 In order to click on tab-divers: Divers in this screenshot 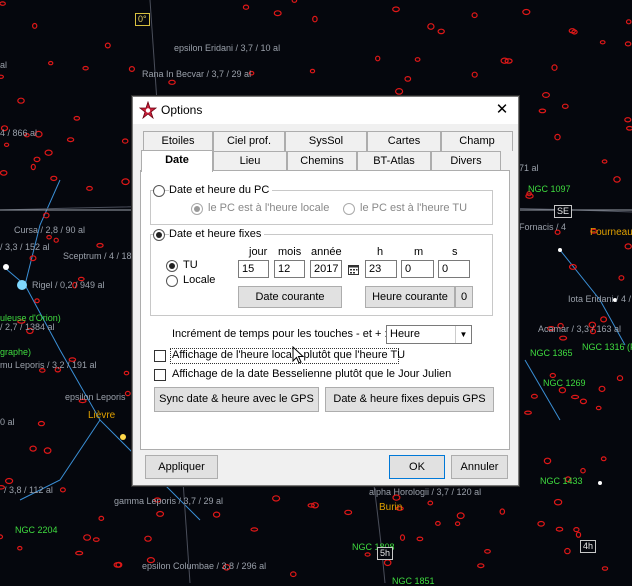, I will do `click(466, 161)`.